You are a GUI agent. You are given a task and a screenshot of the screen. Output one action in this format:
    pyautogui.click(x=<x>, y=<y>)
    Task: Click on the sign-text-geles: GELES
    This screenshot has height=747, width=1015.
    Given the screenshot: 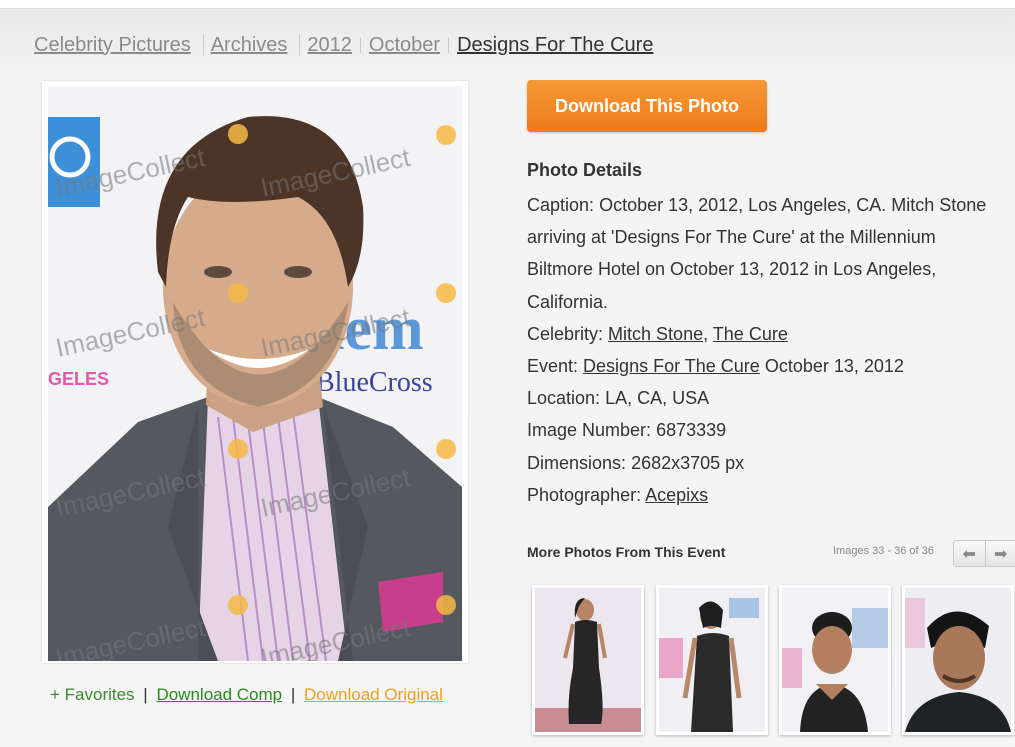 What is the action you would take?
    pyautogui.click(x=78, y=379)
    